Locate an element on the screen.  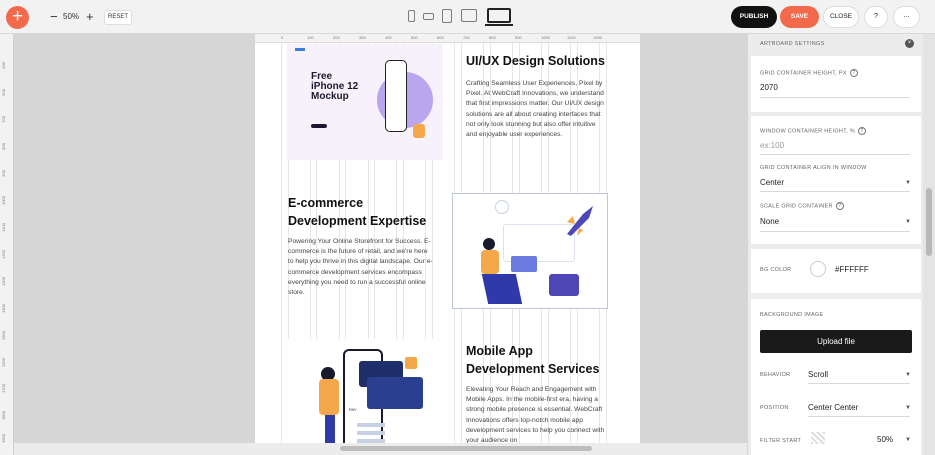
person-legs is located at coordinates (502, 289).